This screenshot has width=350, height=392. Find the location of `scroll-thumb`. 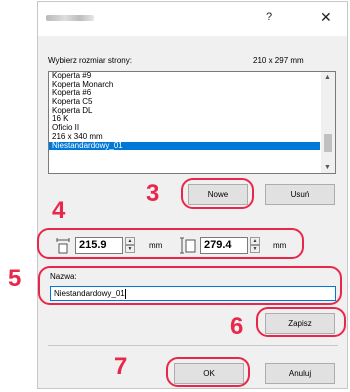

scroll-thumb is located at coordinates (328, 143).